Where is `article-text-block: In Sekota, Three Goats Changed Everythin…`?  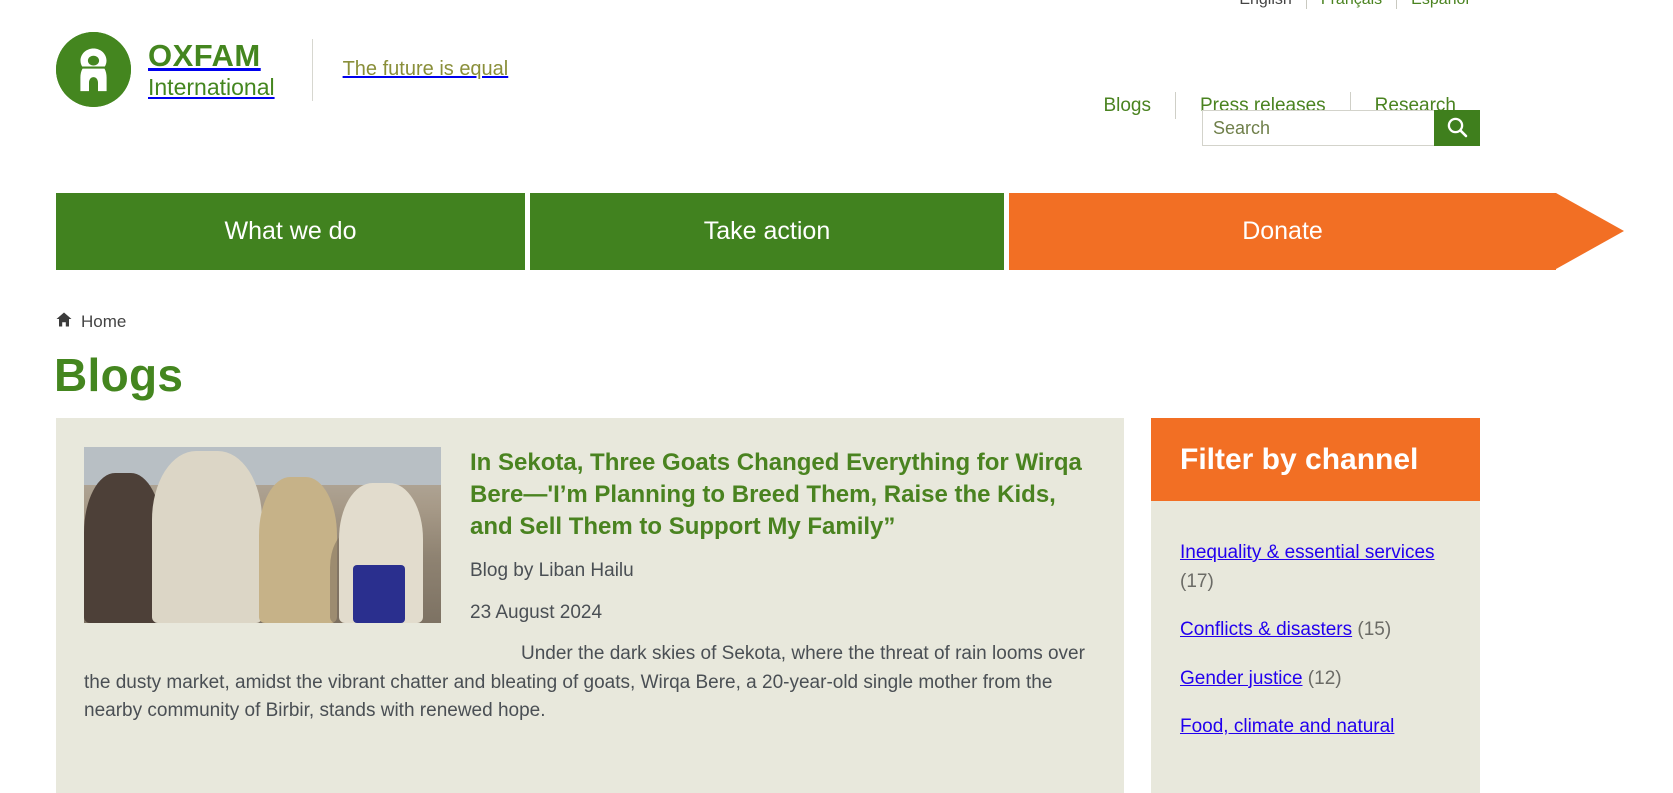 article-text-block: In Sekota, Three Goats Changed Everythin… is located at coordinates (782, 535).